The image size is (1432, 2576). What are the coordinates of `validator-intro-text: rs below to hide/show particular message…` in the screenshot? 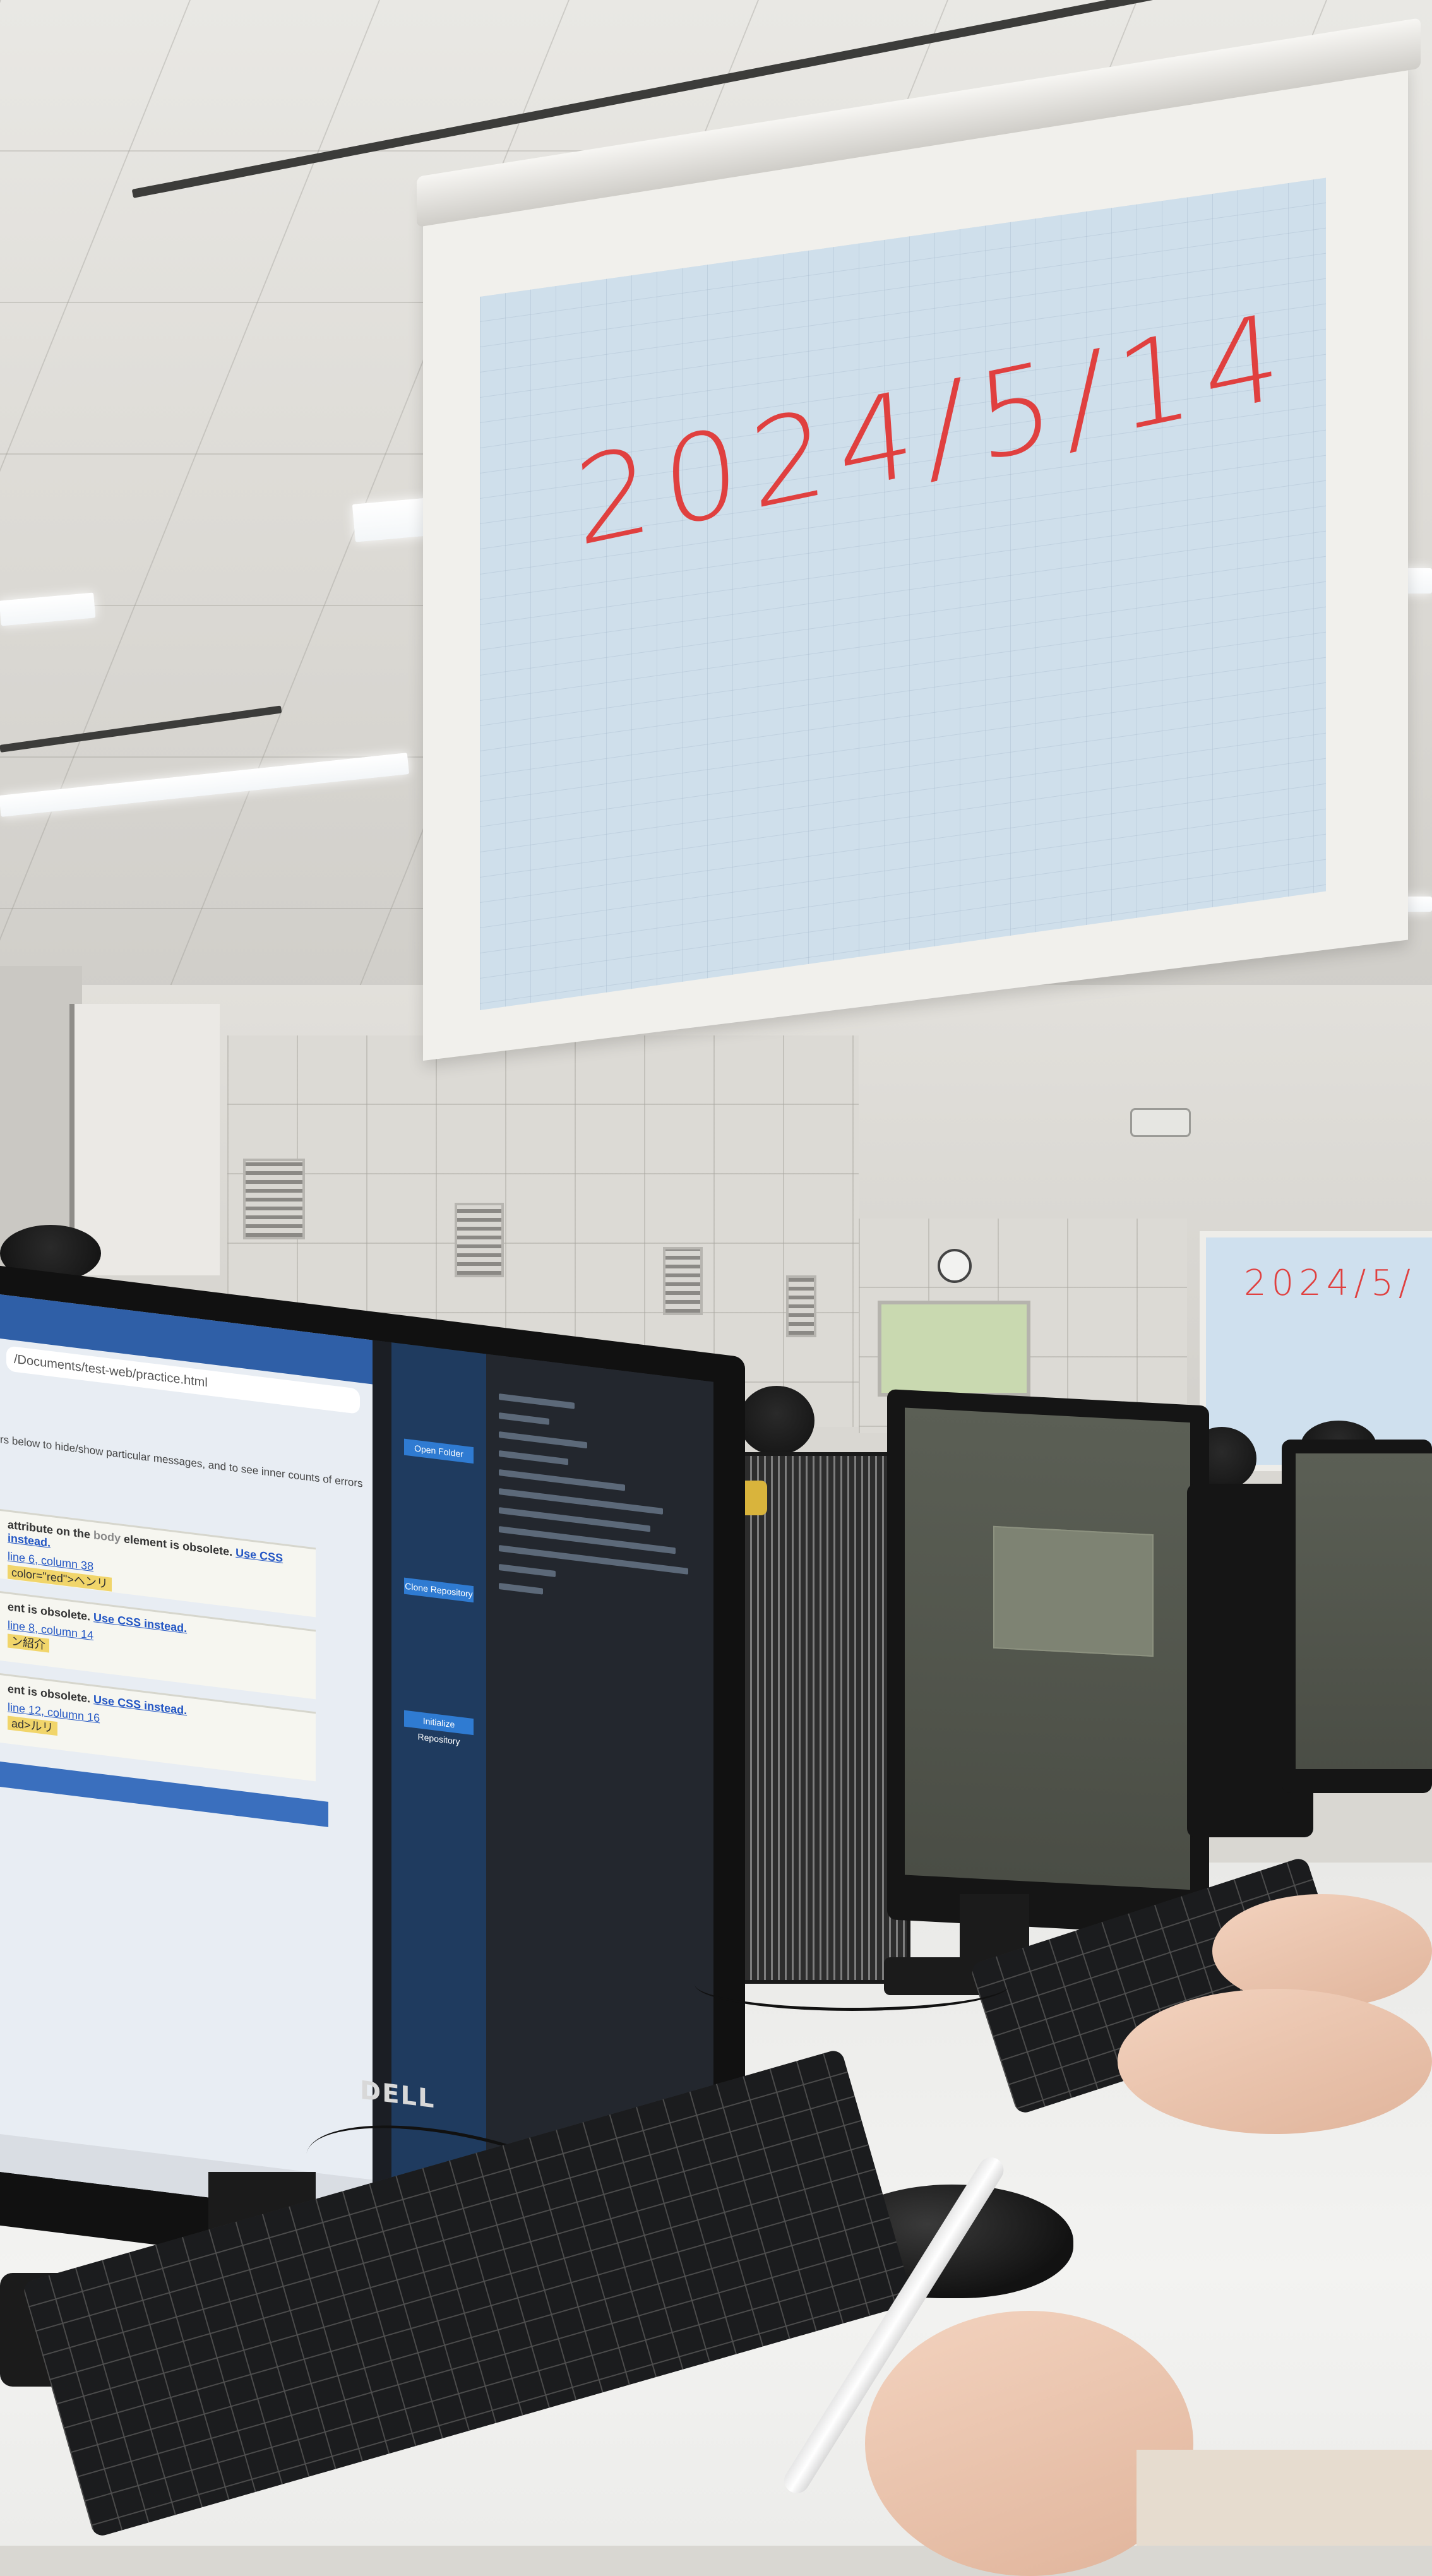 It's located at (183, 1462).